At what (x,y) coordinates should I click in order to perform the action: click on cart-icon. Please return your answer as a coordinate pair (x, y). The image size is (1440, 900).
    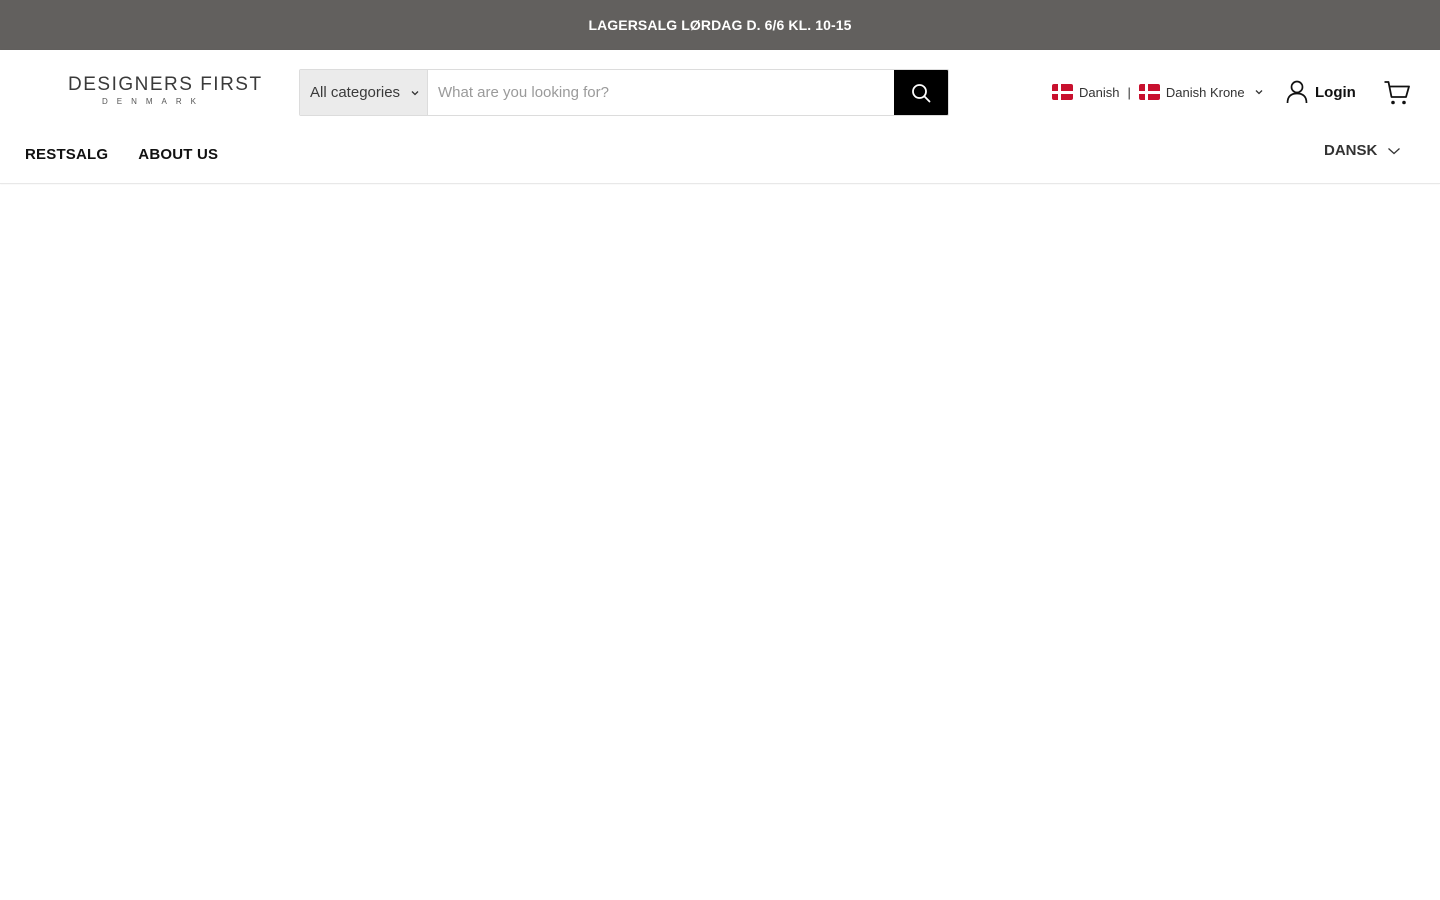
    Looking at the image, I should click on (1397, 93).